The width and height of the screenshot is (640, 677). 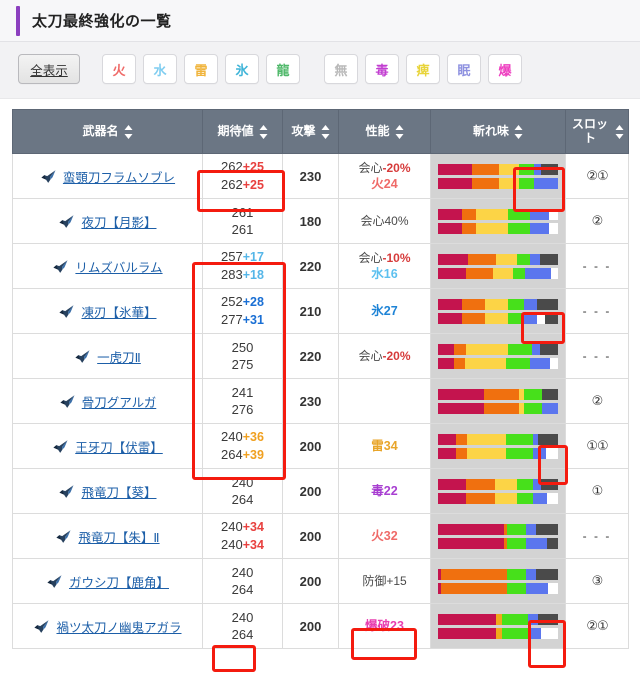 What do you see at coordinates (242, 69) in the screenshot?
I see `filter-button-element-3: 氷` at bounding box center [242, 69].